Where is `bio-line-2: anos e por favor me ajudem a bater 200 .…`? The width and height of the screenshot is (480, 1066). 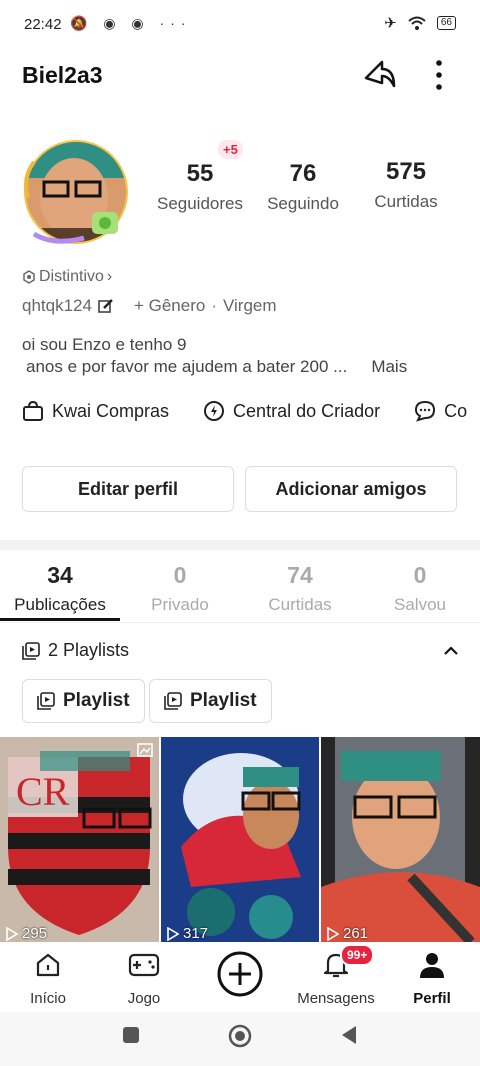 bio-line-2: anos e por favor me ajudem a bater 200 .… is located at coordinates (187, 366).